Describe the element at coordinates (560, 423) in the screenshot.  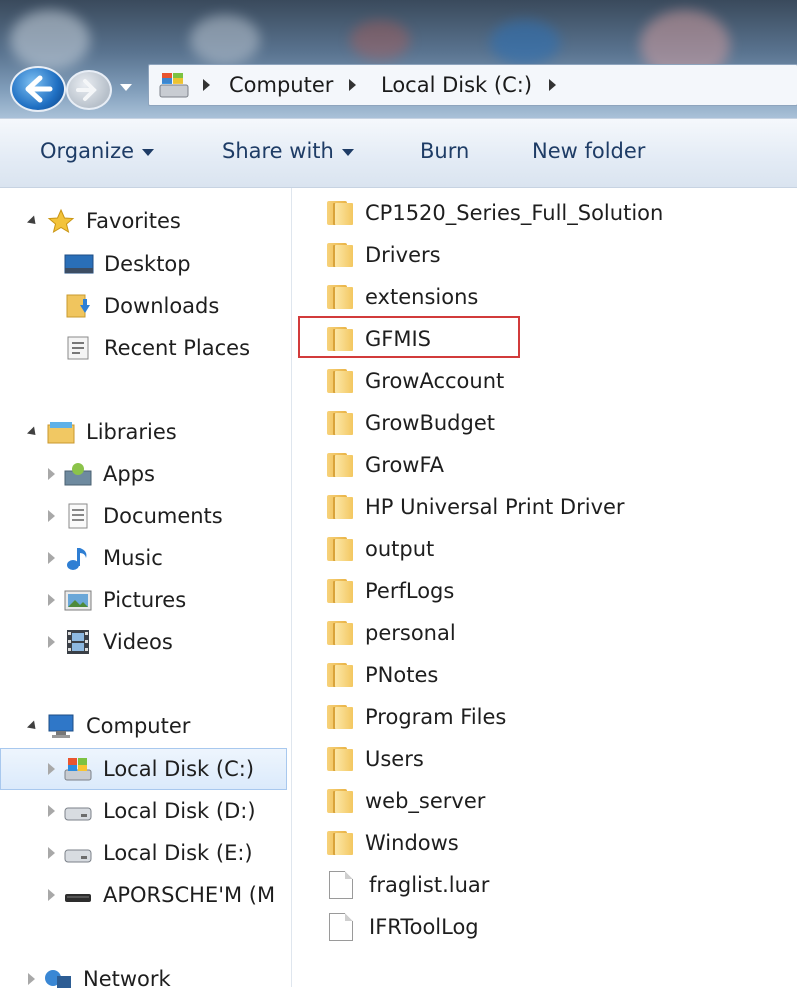
I see `folder-item: GrowBudget` at that location.